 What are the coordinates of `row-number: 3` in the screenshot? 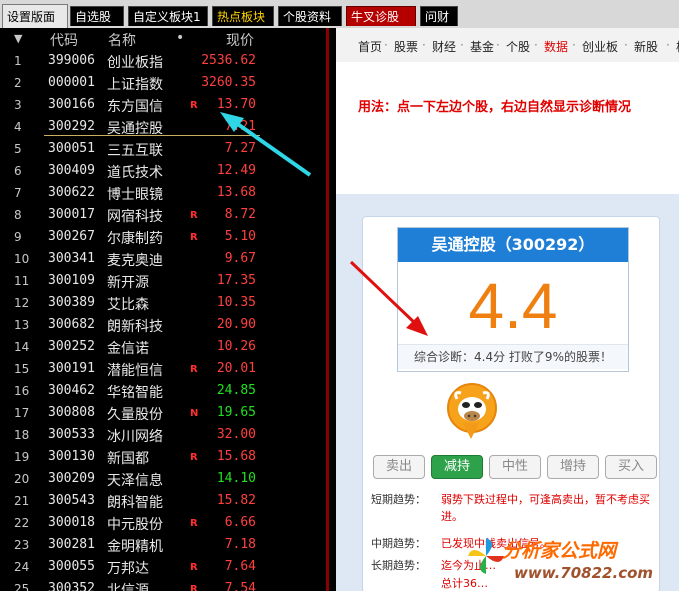 It's located at (18, 105).